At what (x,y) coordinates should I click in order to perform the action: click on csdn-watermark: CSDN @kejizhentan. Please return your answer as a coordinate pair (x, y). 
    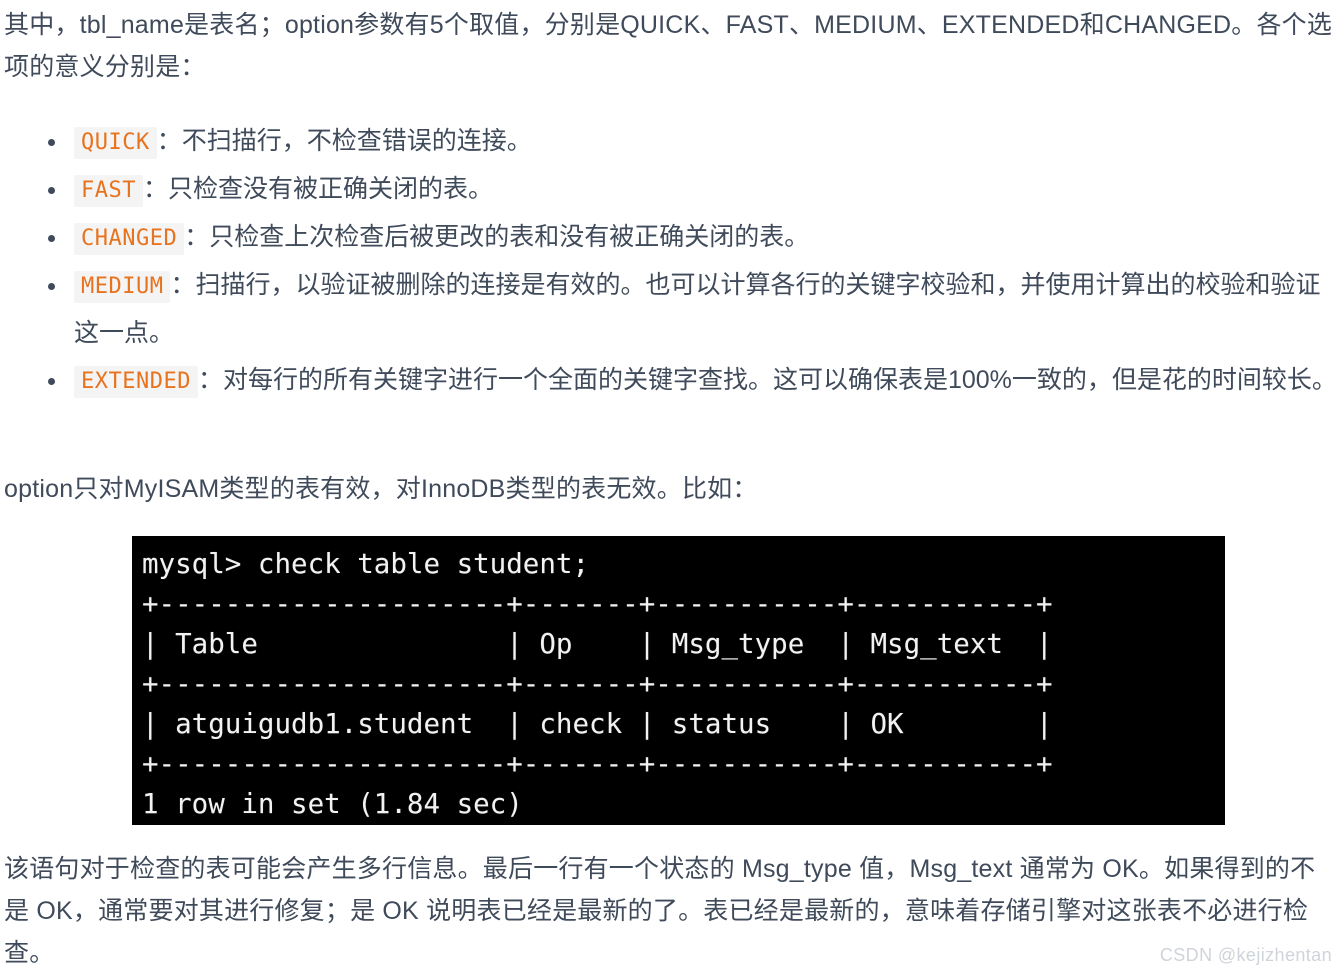
    Looking at the image, I should click on (1245, 955).